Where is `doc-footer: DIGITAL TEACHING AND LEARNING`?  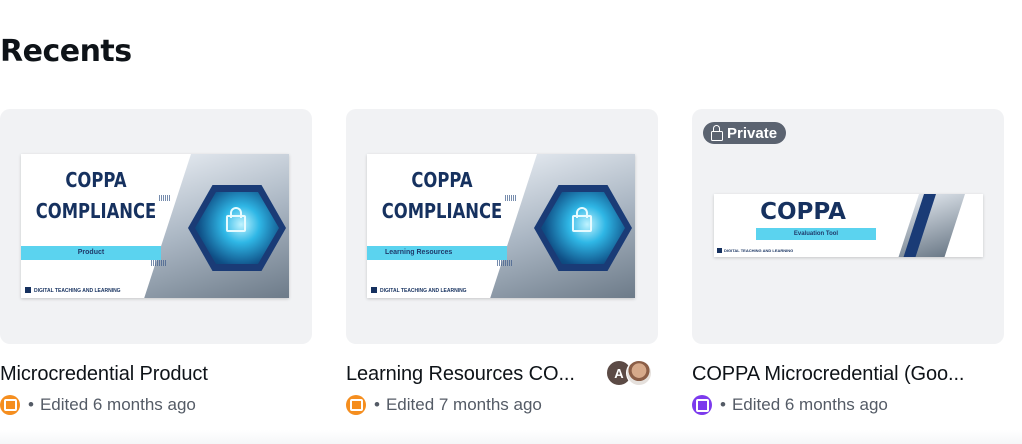
doc-footer: DIGITAL TEACHING AND LEARNING is located at coordinates (755, 250).